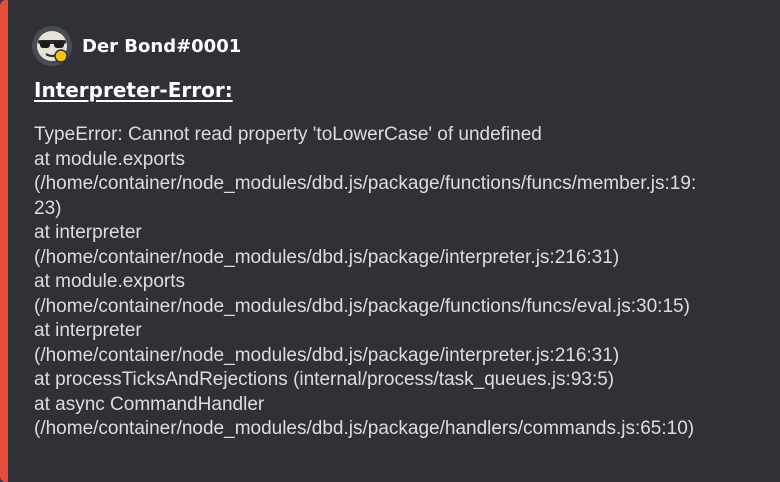 The width and height of the screenshot is (780, 482). I want to click on embed-title: Interpreter-Error:, so click(133, 90).